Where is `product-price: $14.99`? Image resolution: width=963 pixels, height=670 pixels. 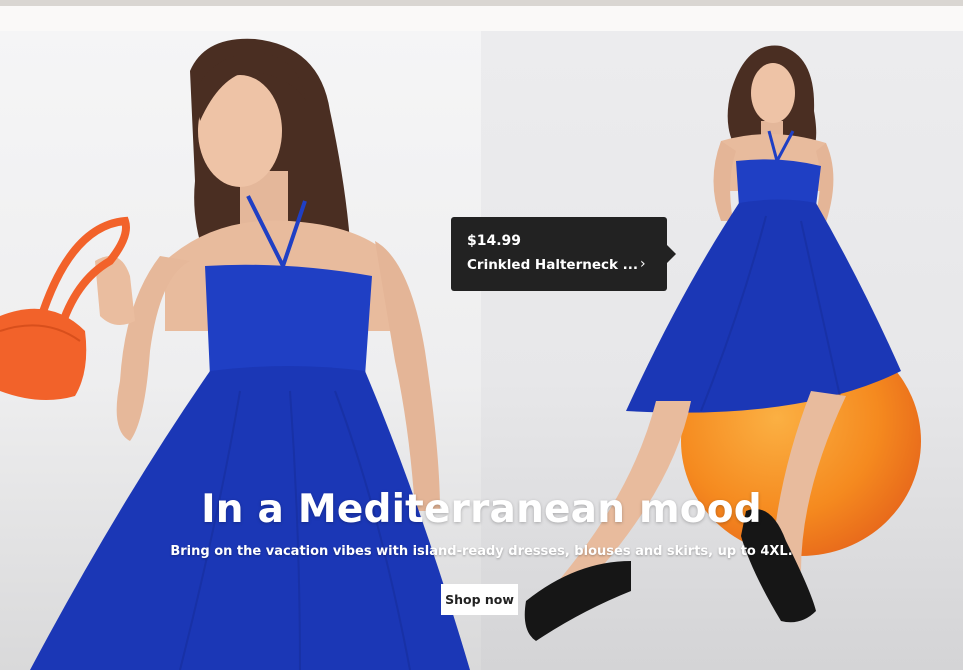 product-price: $14.99 is located at coordinates (494, 241).